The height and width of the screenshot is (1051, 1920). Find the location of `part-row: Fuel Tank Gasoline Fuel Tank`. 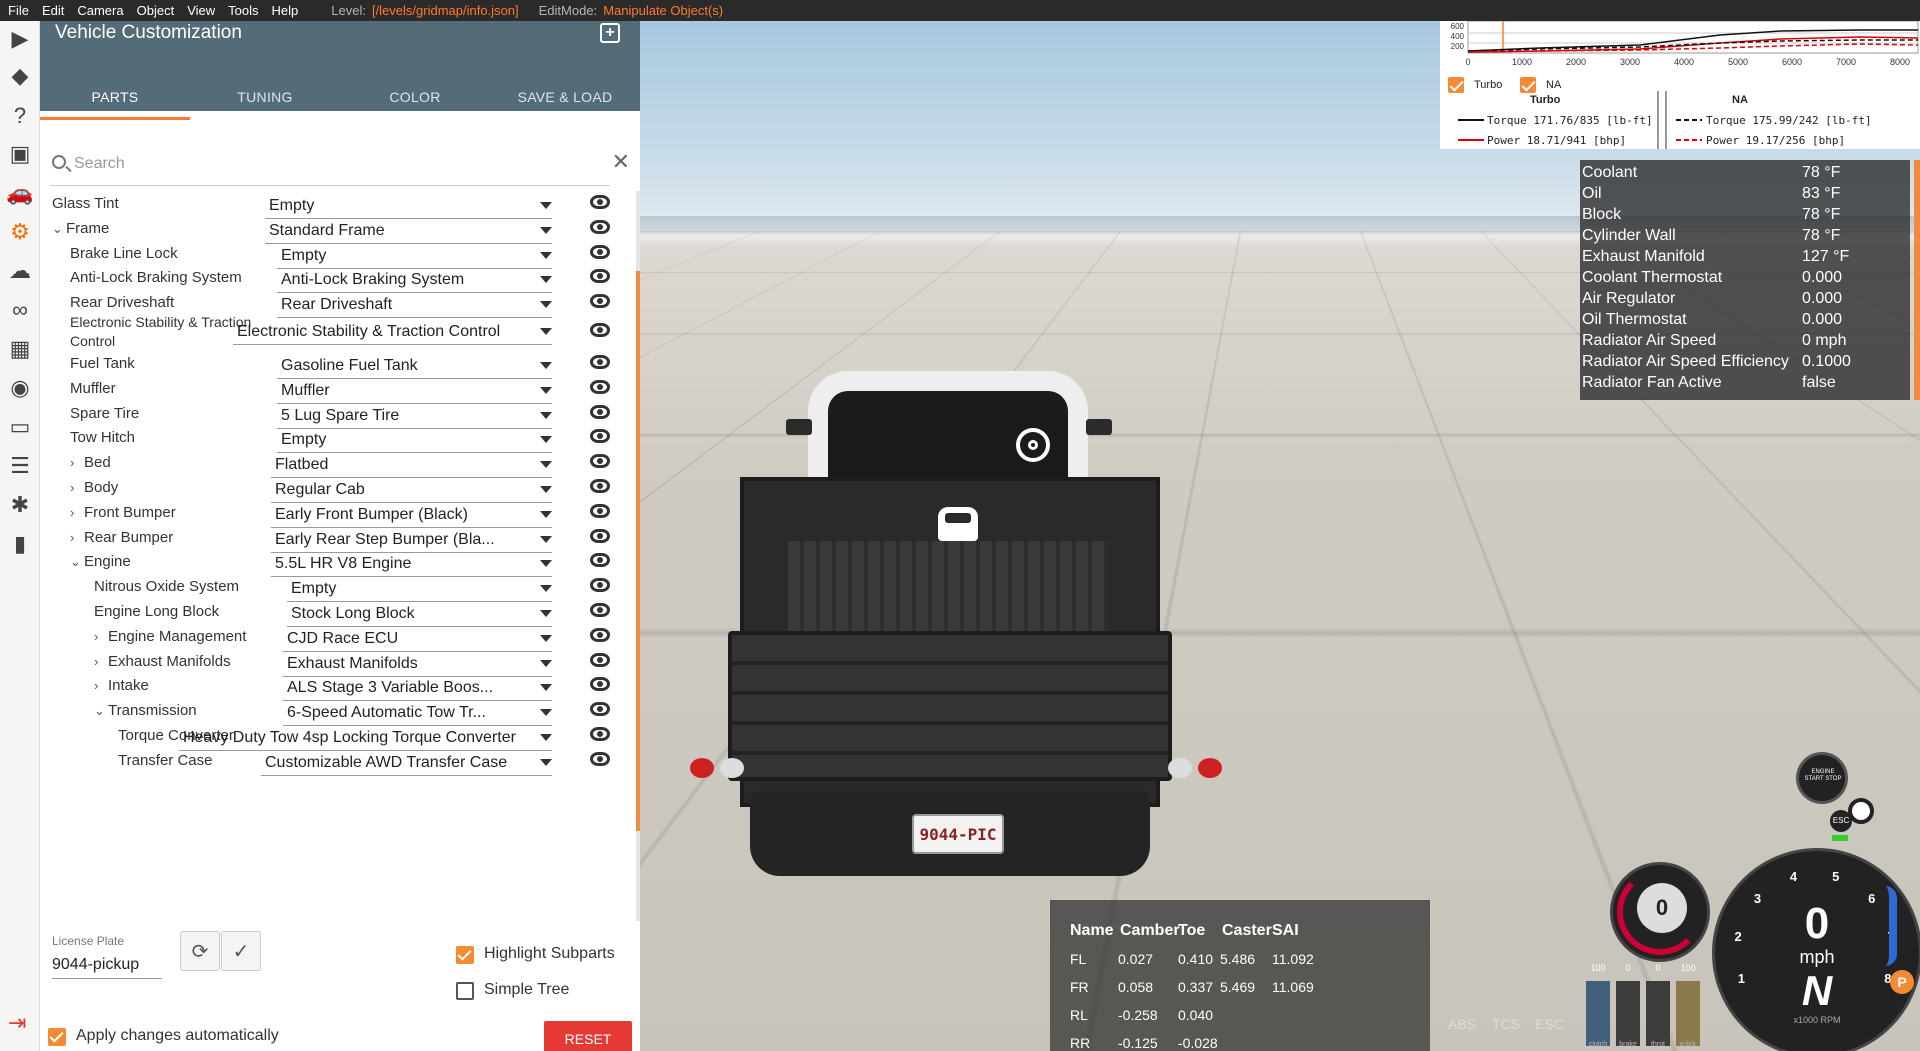

part-row: Fuel Tank Gasoline Fuel Tank is located at coordinates (337, 365).